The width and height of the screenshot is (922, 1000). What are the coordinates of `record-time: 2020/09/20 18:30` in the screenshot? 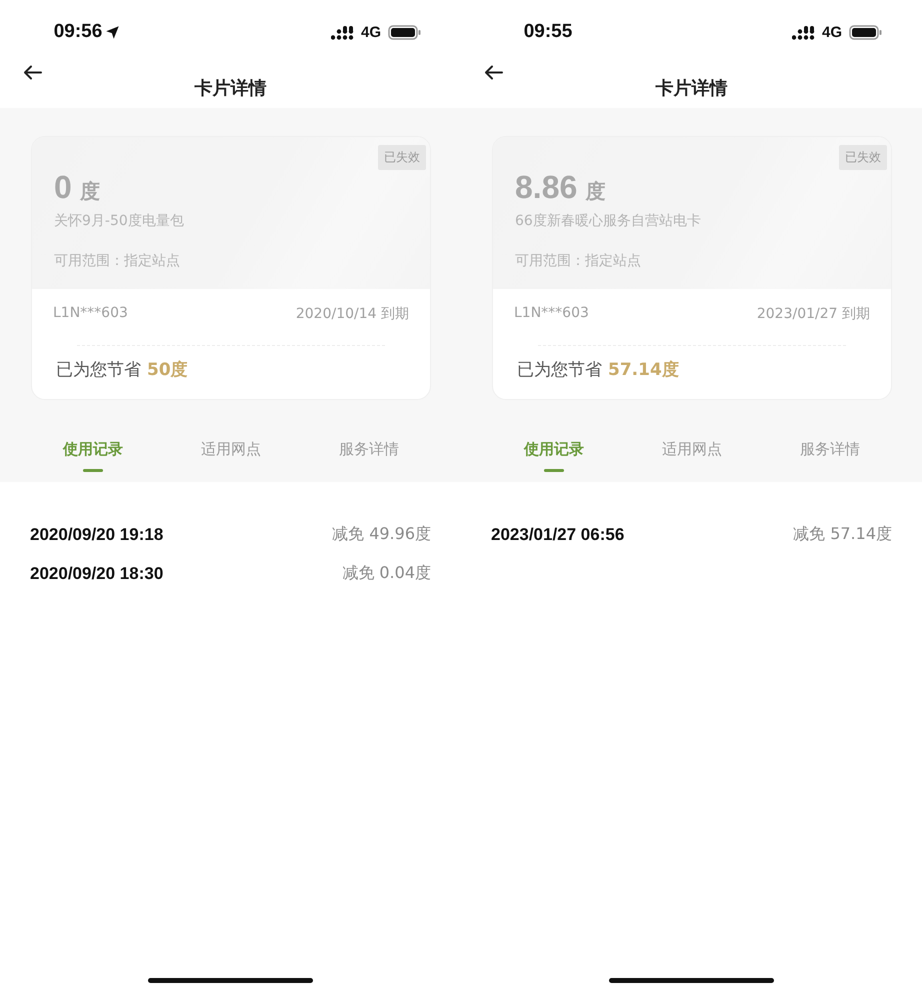 It's located at (97, 574).